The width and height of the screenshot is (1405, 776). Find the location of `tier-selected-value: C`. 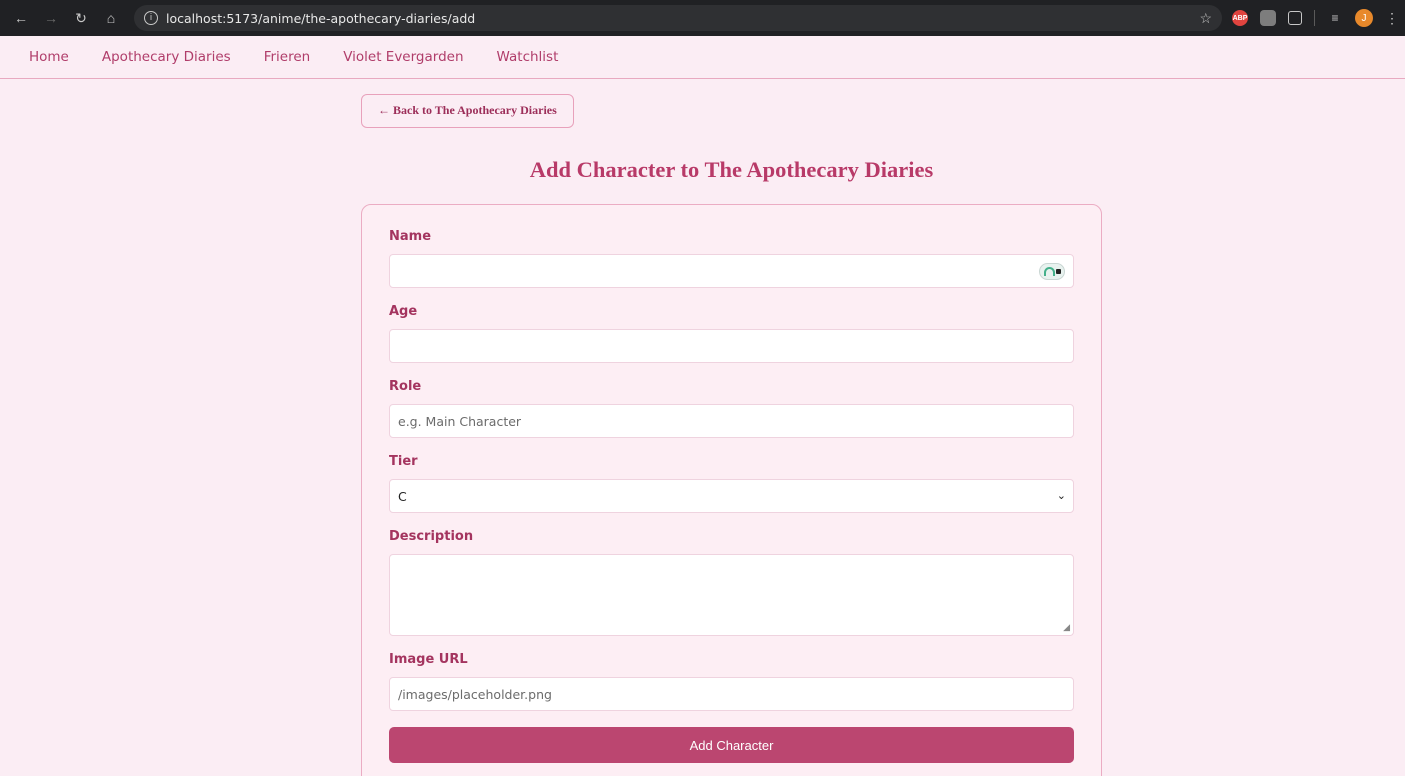

tier-selected-value: C is located at coordinates (402, 496).